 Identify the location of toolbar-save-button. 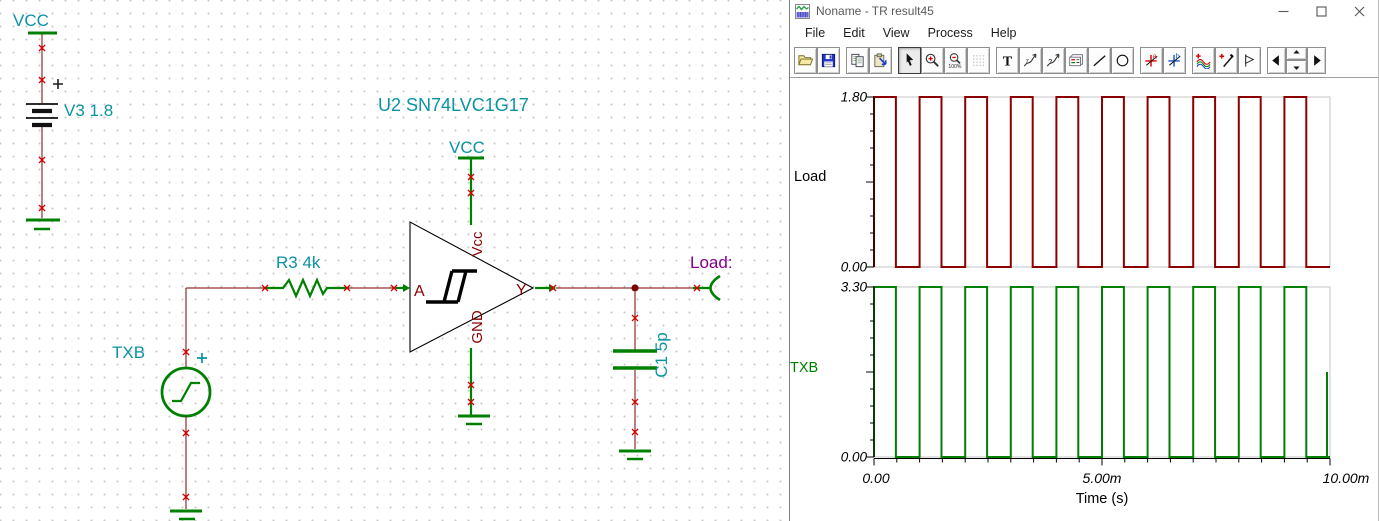
(828, 60).